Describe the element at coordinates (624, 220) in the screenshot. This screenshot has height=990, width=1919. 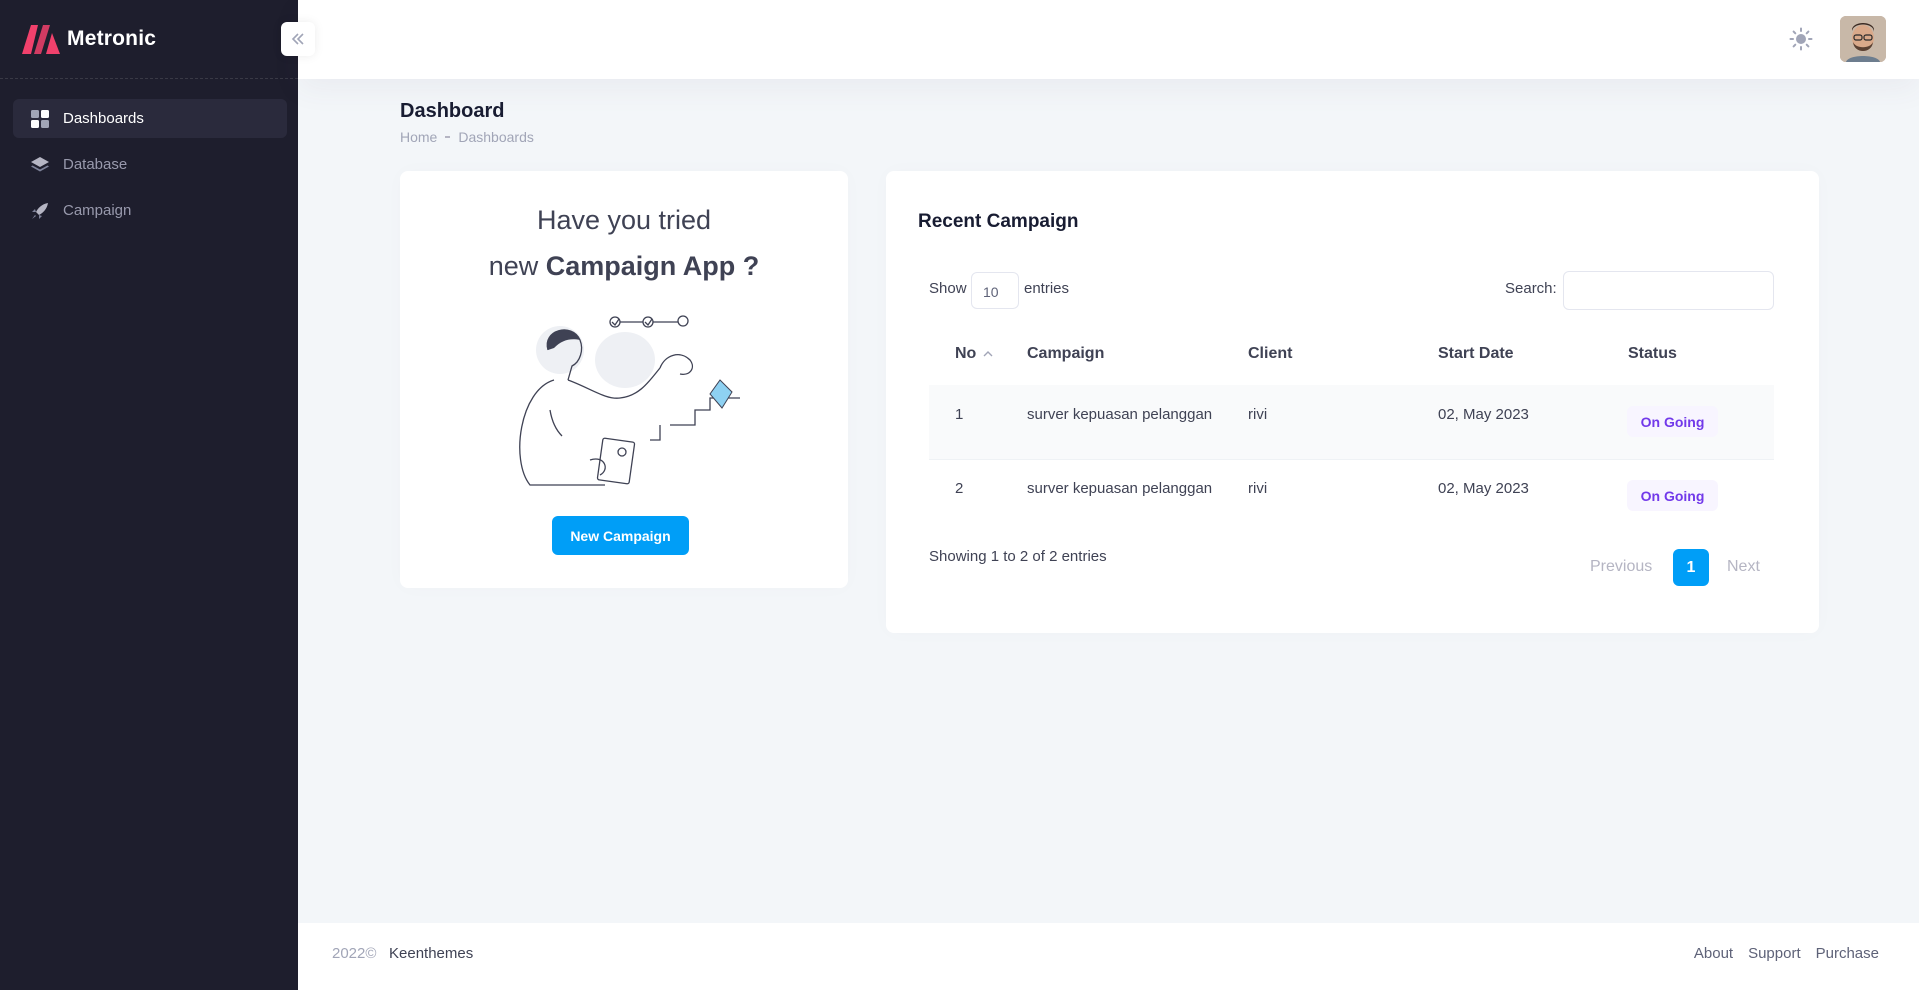
I see `promo-heading-line1: Have you tried` at that location.